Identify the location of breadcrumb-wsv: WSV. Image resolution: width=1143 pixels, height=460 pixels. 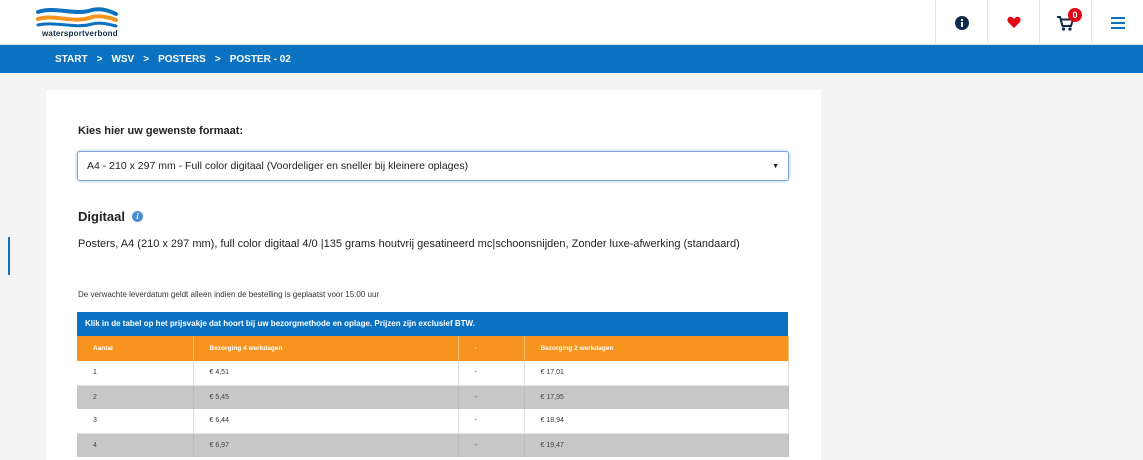
(122, 59).